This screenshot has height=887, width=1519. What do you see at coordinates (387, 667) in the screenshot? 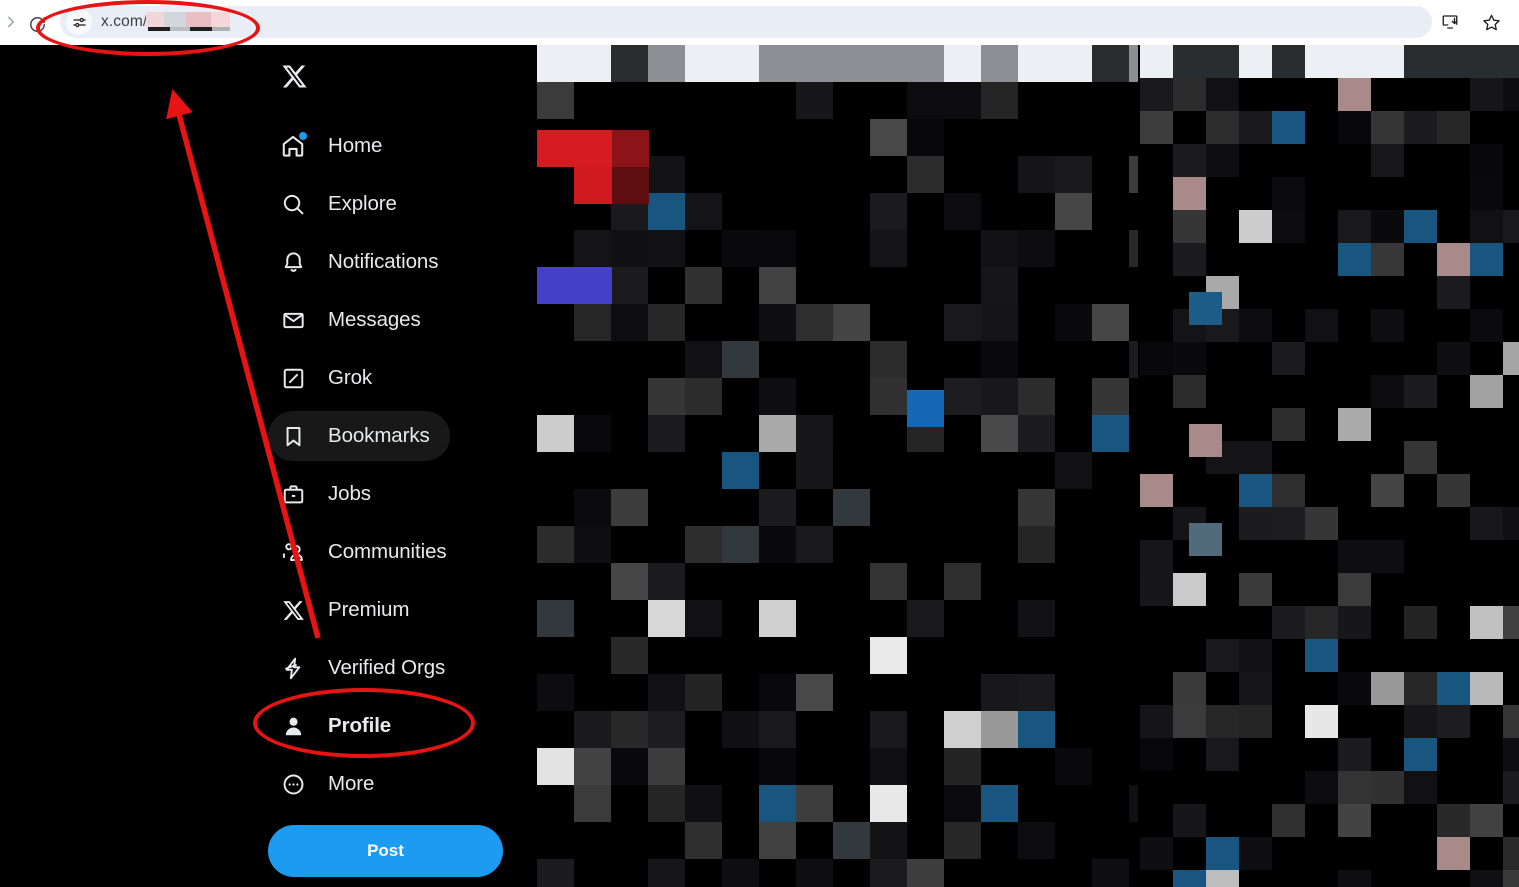
I see `sidebar-item-label: Verified Orgs` at bounding box center [387, 667].